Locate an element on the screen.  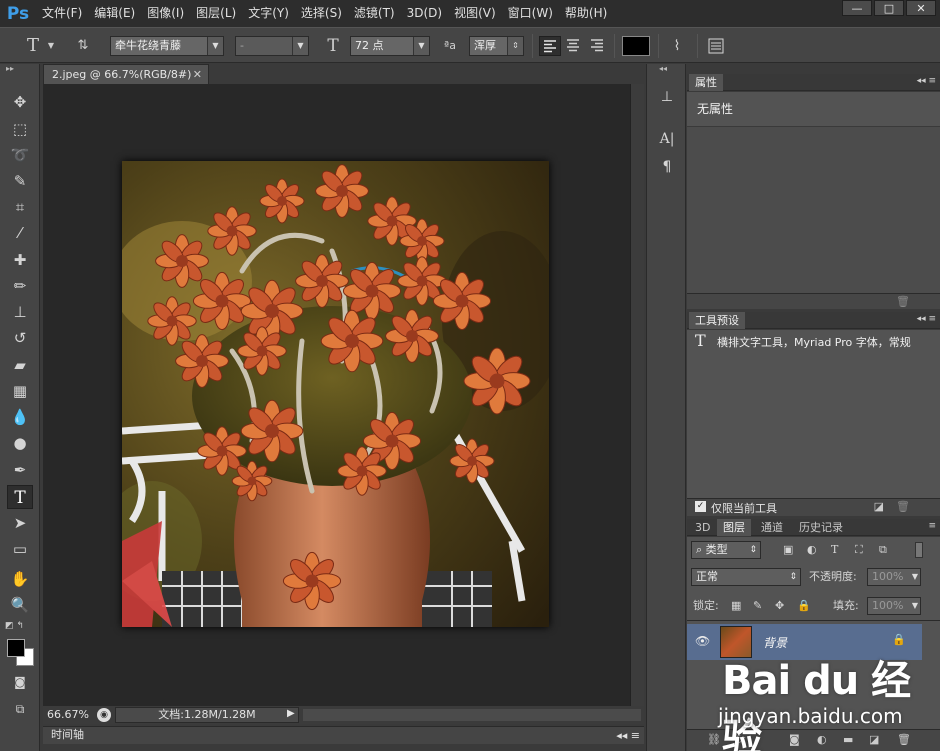
current-tool-checkbox: ✓ is located at coordinates (700, 506).